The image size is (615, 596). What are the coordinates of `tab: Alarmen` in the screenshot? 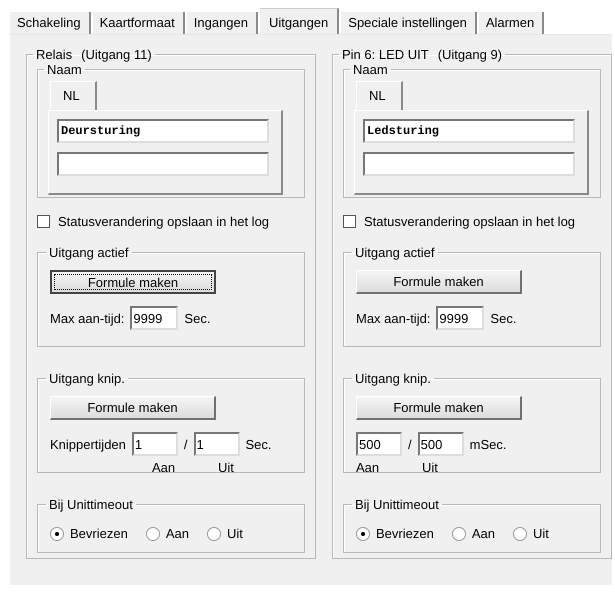 It's located at (511, 23).